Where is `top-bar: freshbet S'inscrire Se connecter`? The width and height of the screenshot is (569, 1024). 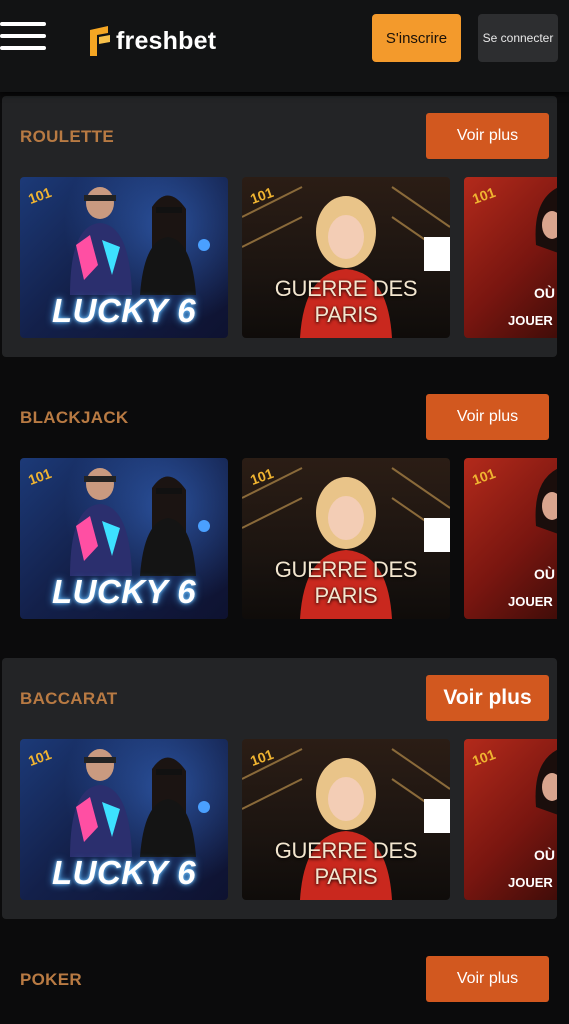 top-bar: freshbet S'inscrire Se connecter is located at coordinates (284, 46).